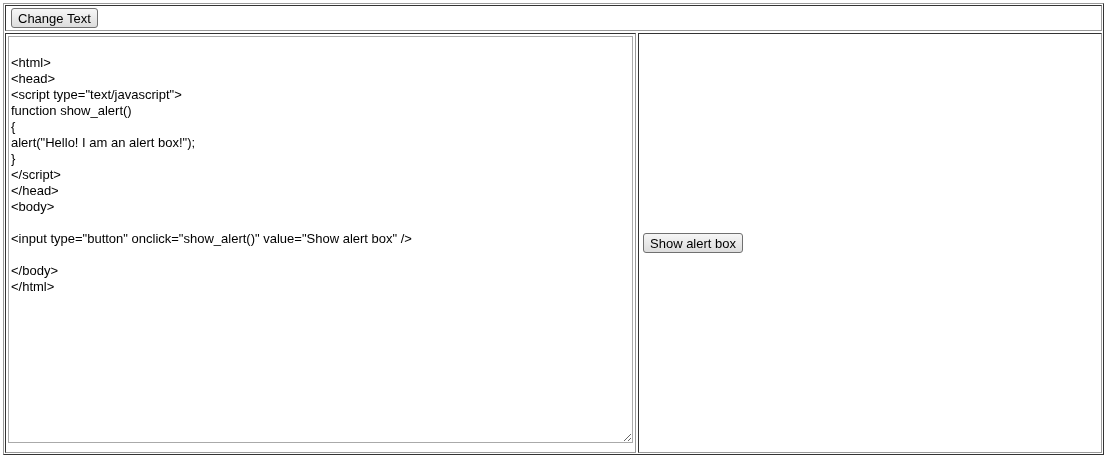  What do you see at coordinates (693, 243) in the screenshot?
I see `show-alert-box-button: Show alert box` at bounding box center [693, 243].